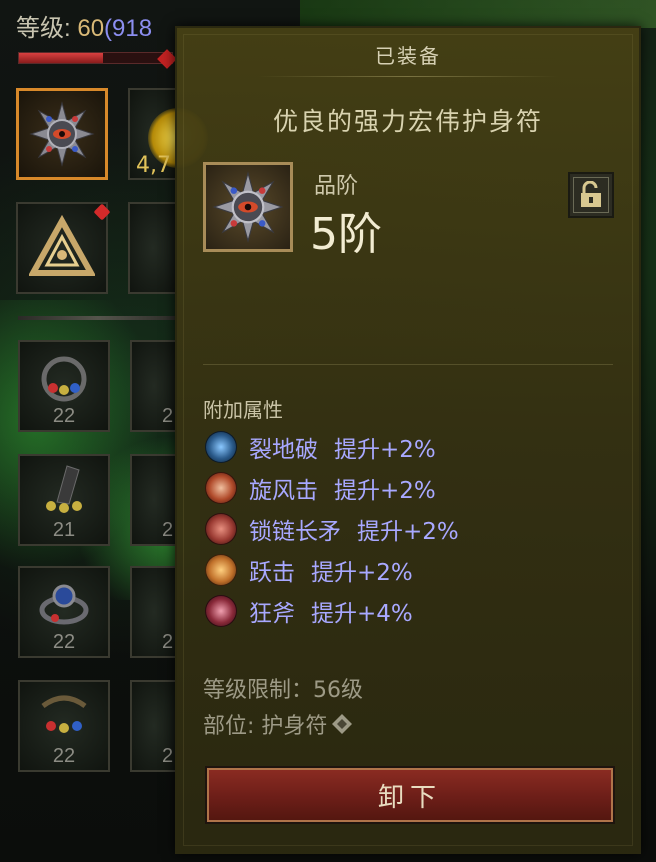 This screenshot has width=656, height=862. Describe the element at coordinates (409, 797) in the screenshot. I see `unequip-button-label: 卸下` at that location.